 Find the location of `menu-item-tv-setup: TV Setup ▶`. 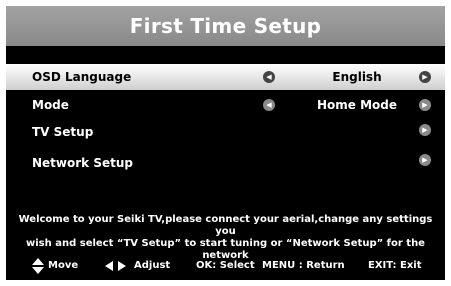

menu-item-tv-setup: TV Setup ▶ is located at coordinates (225, 132).